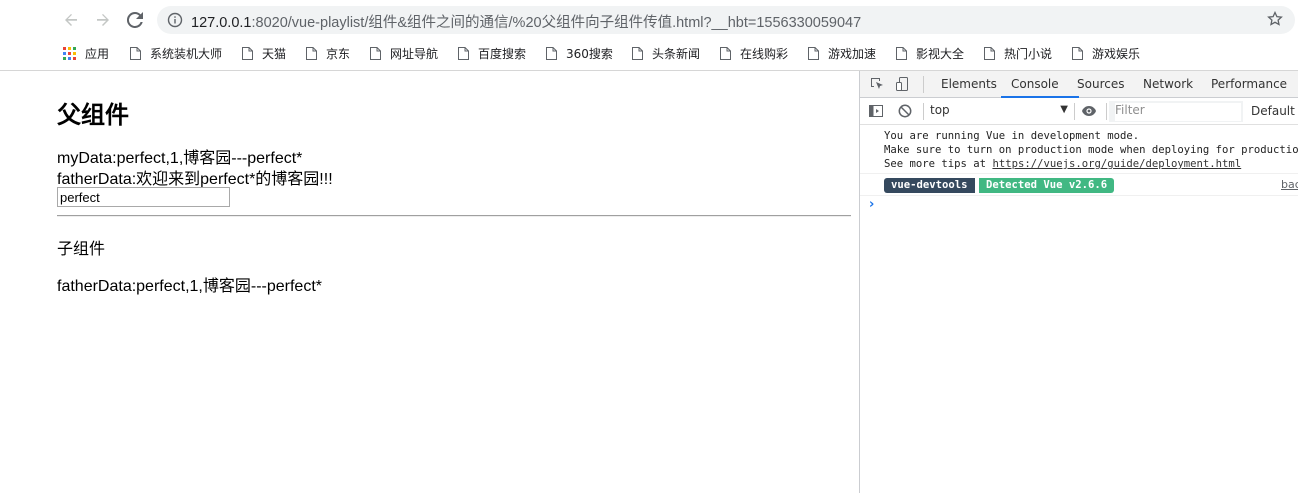 This screenshot has height=493, width=1298. Describe the element at coordinates (97, 53) in the screenshot. I see `bookmark-label: 应用` at that location.